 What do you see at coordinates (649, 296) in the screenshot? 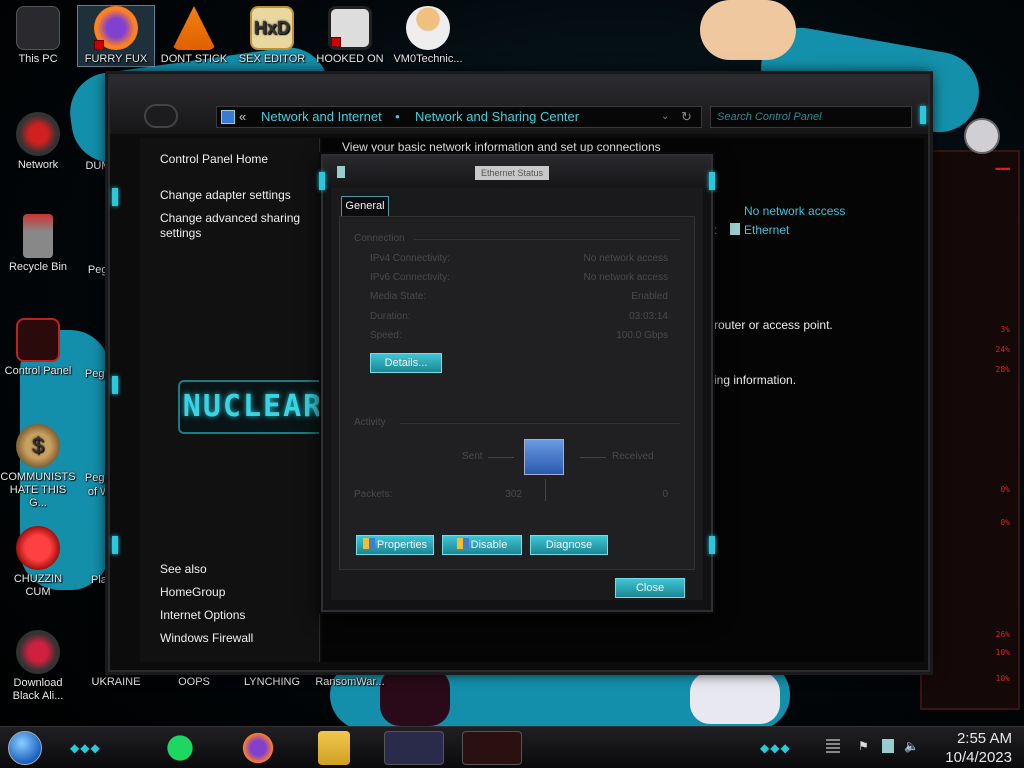
I see `media-state-value: Enabled` at bounding box center [649, 296].